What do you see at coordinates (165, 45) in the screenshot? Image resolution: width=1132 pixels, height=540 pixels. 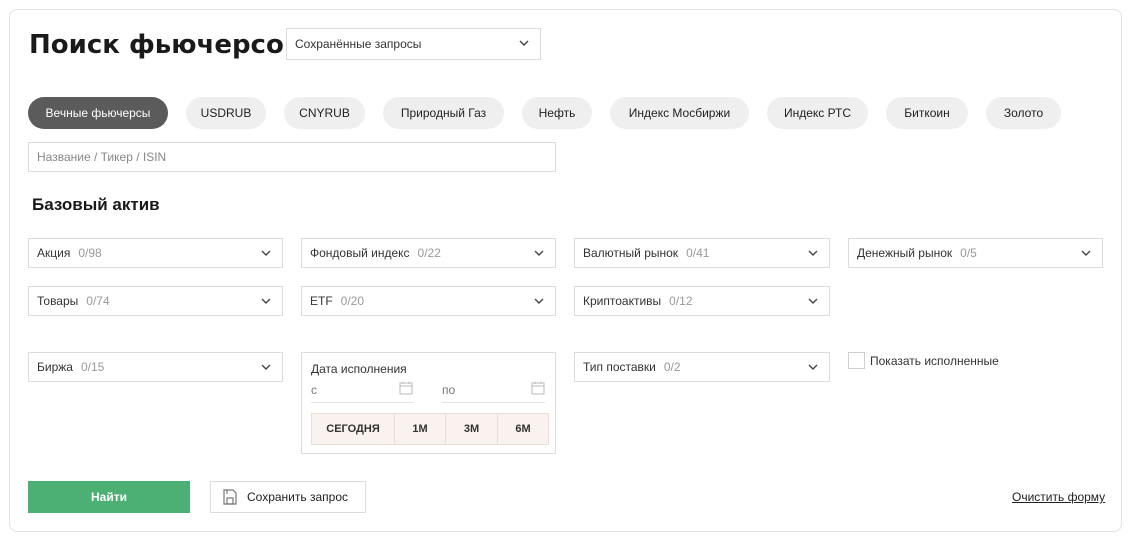 I see `page-title: Поиск фьючерсов` at bounding box center [165, 45].